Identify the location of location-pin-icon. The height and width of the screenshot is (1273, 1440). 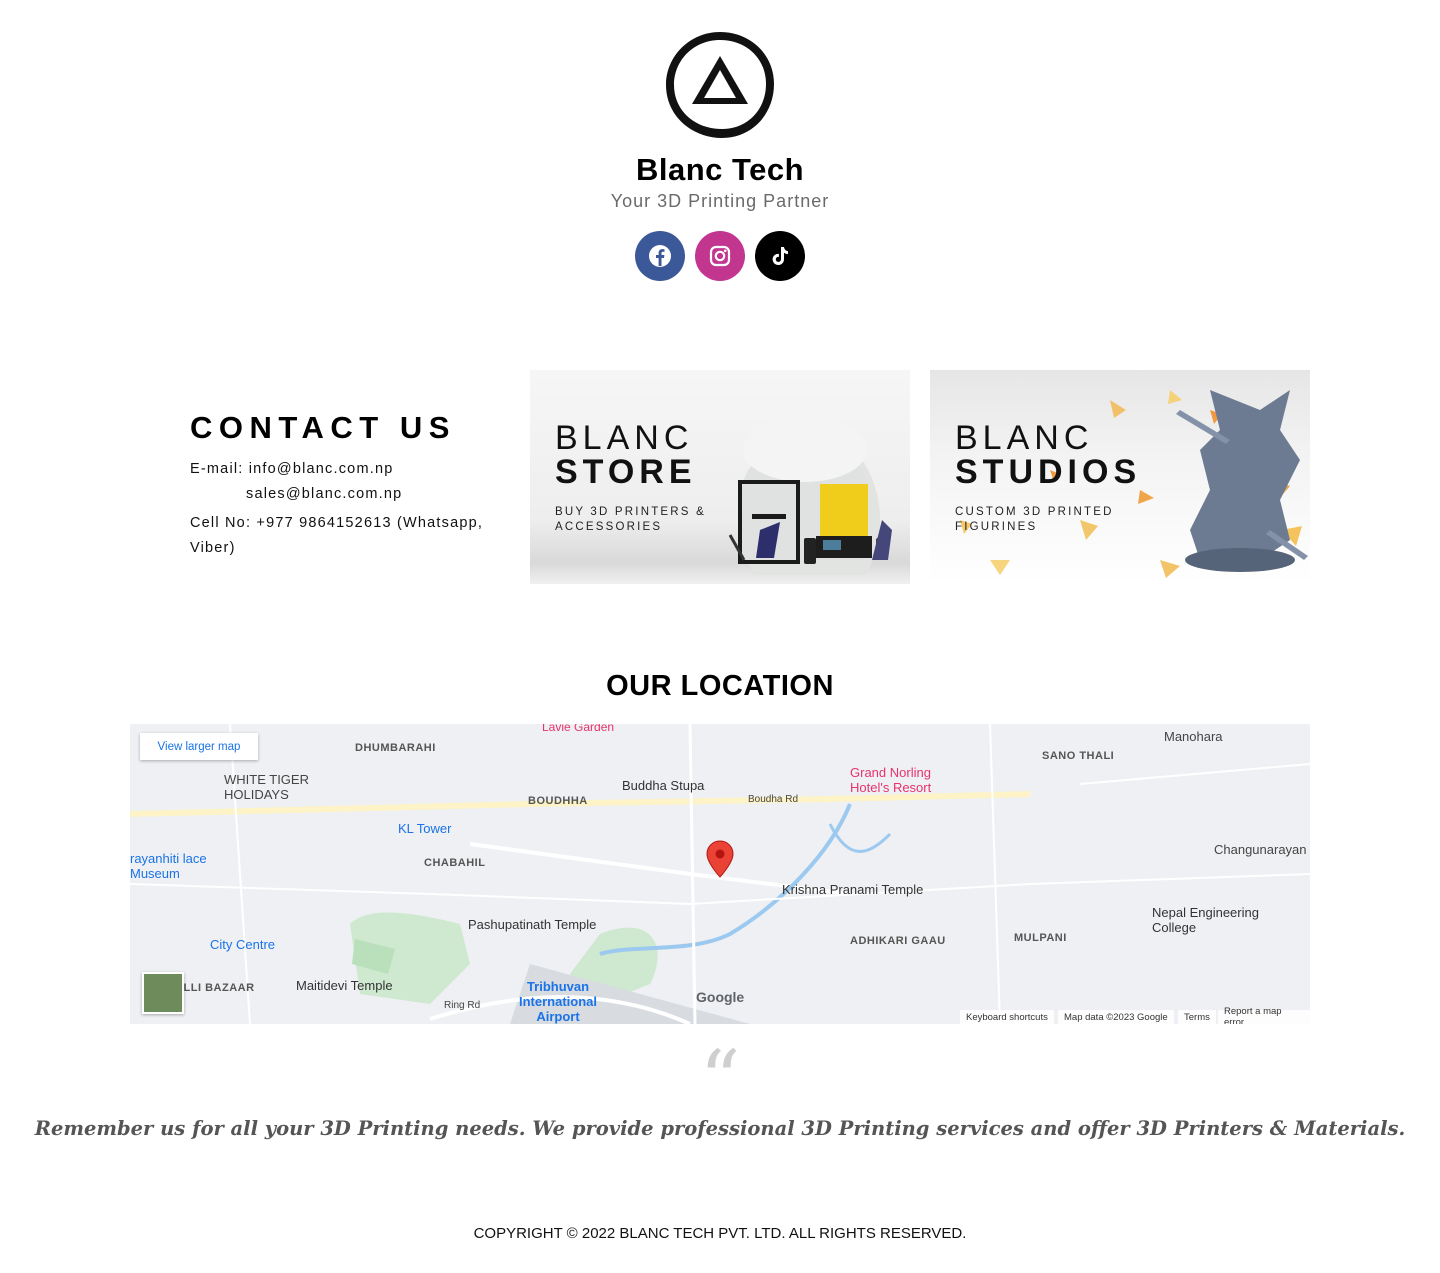
(720, 859).